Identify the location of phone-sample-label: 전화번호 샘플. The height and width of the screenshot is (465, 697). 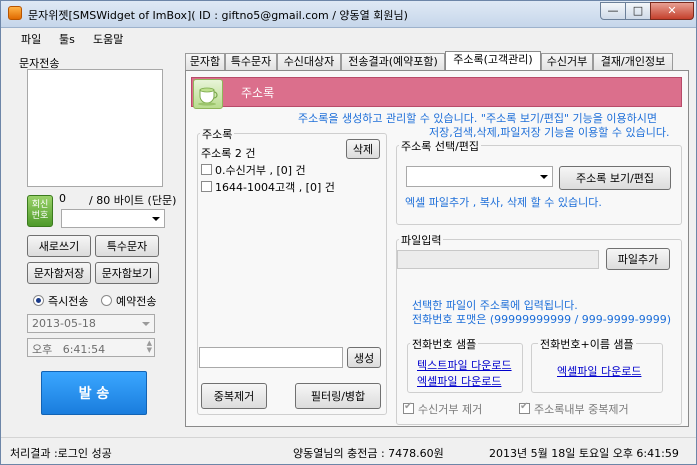
(444, 344).